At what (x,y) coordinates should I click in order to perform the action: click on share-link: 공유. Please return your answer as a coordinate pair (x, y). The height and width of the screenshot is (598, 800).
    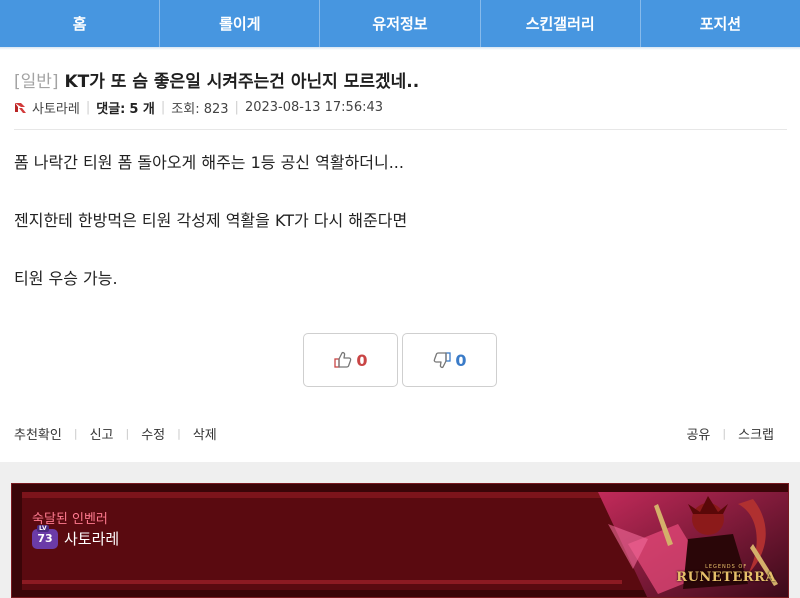
    Looking at the image, I should click on (698, 433).